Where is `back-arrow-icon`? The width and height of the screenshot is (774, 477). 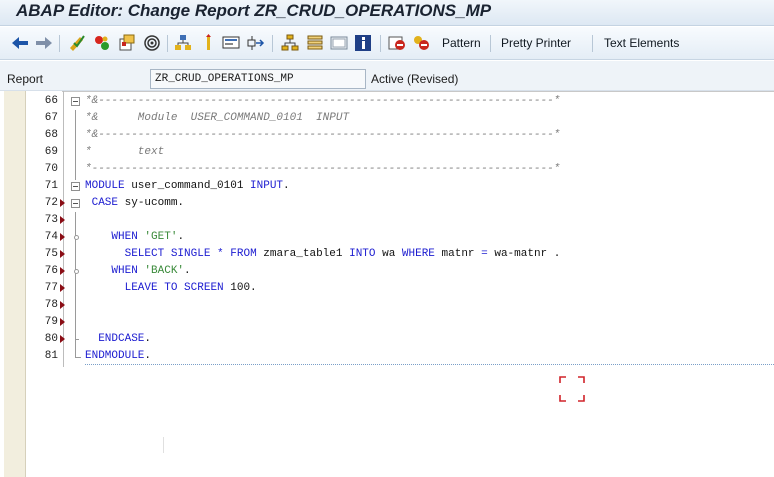
back-arrow-icon is located at coordinates (20, 43).